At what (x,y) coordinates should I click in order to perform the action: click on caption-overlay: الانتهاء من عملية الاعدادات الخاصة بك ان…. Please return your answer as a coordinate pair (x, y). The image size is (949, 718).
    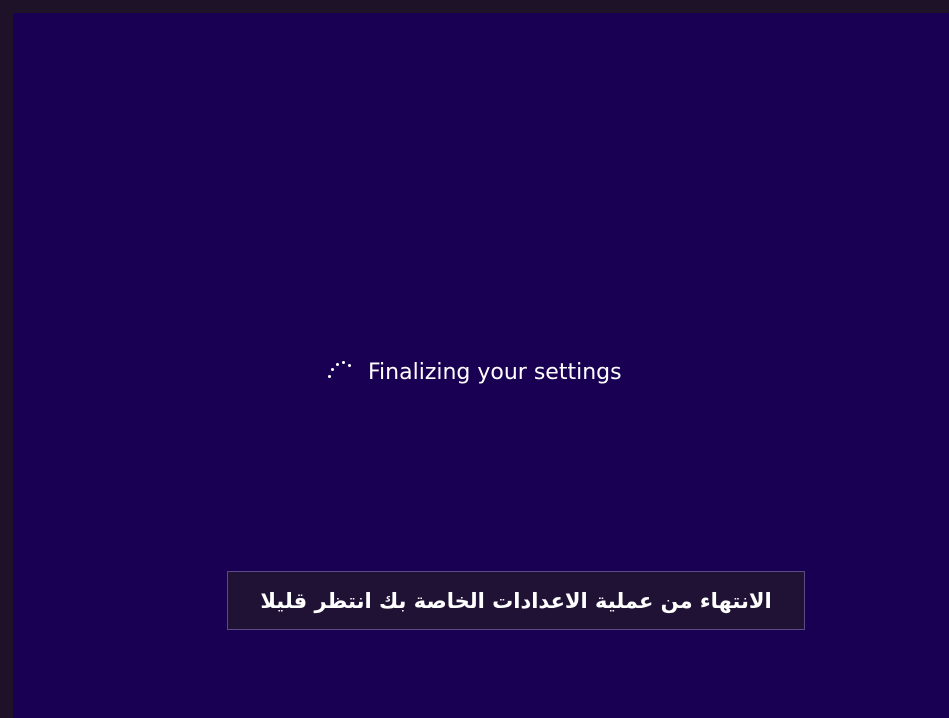
    Looking at the image, I should click on (516, 600).